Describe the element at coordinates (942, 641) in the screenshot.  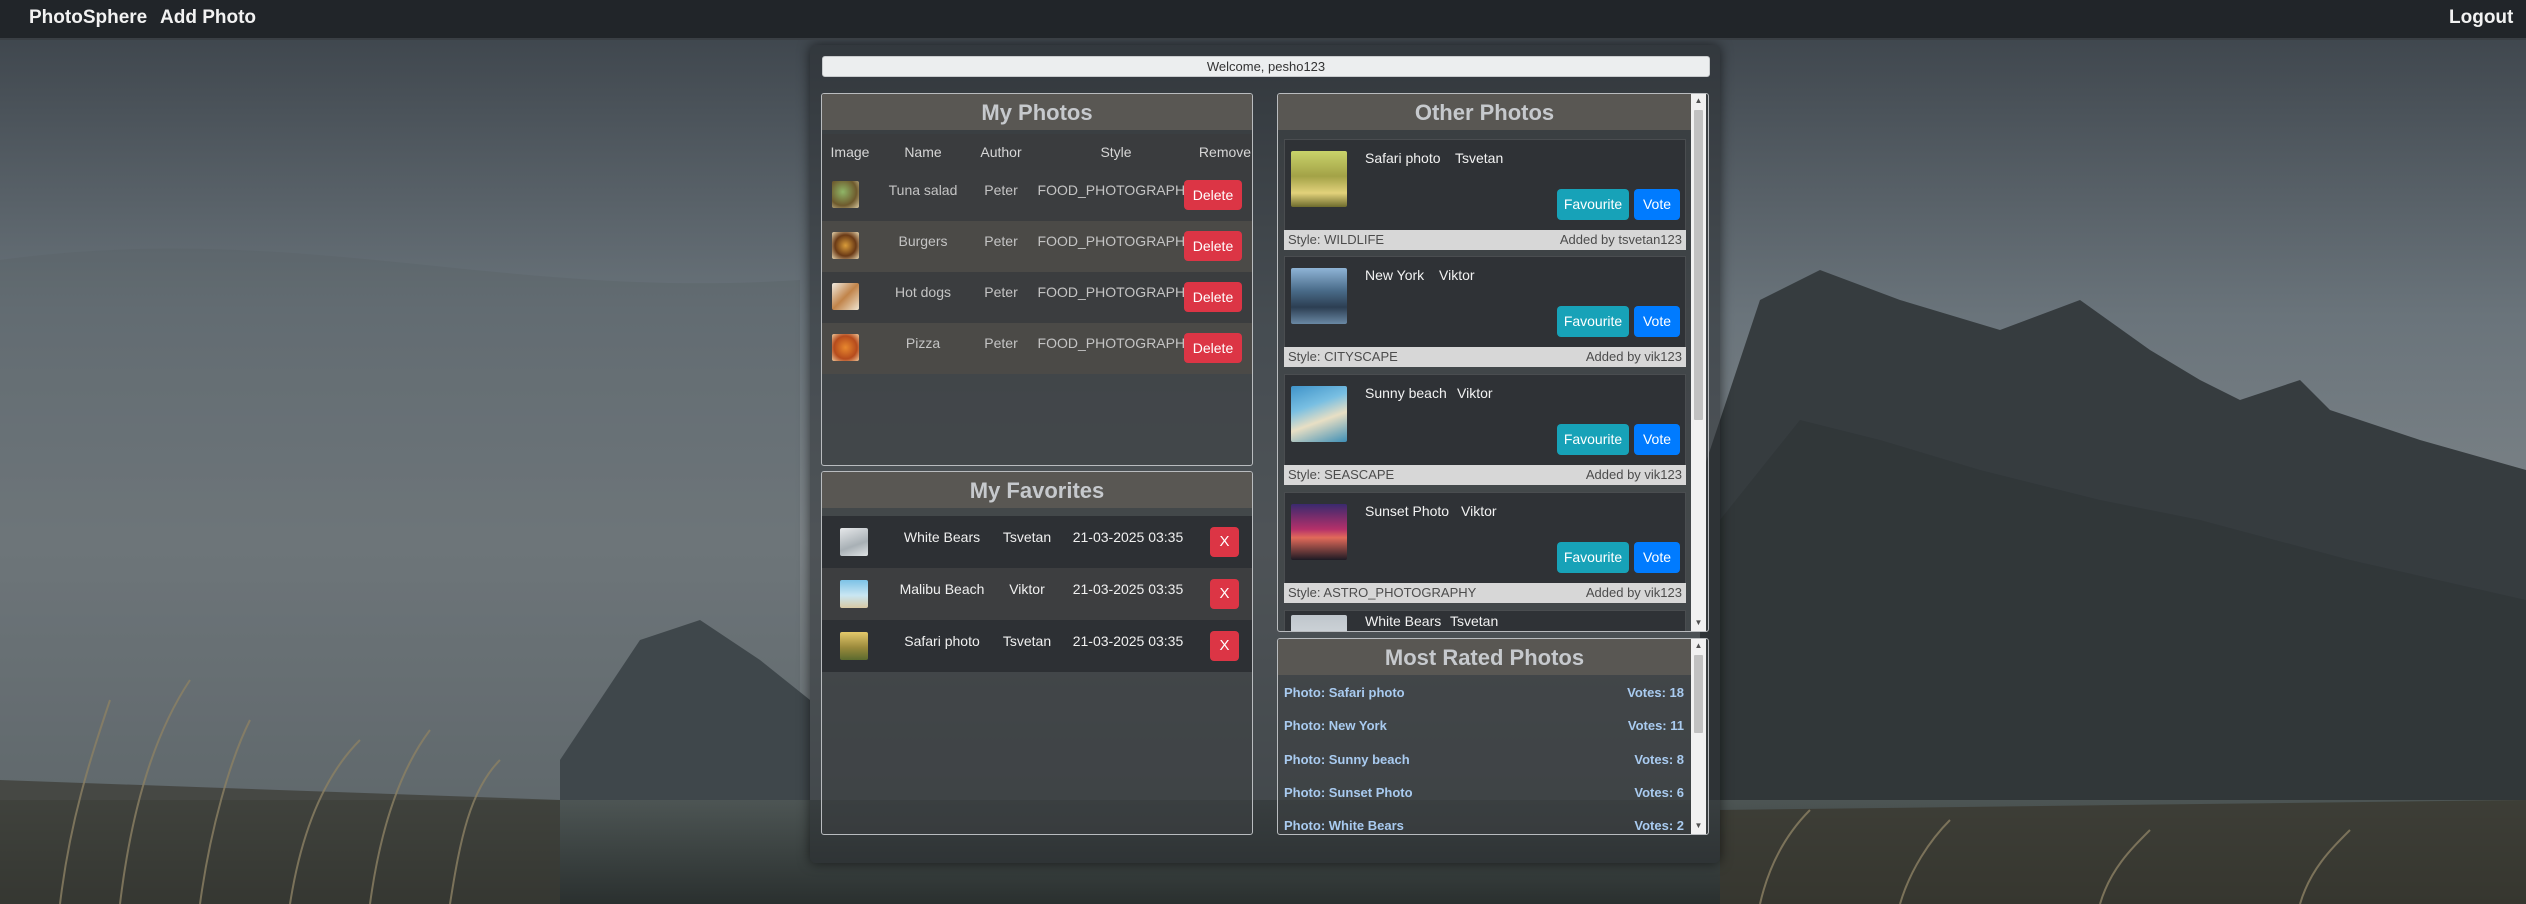
I see `favorite-name: Safari photo` at that location.